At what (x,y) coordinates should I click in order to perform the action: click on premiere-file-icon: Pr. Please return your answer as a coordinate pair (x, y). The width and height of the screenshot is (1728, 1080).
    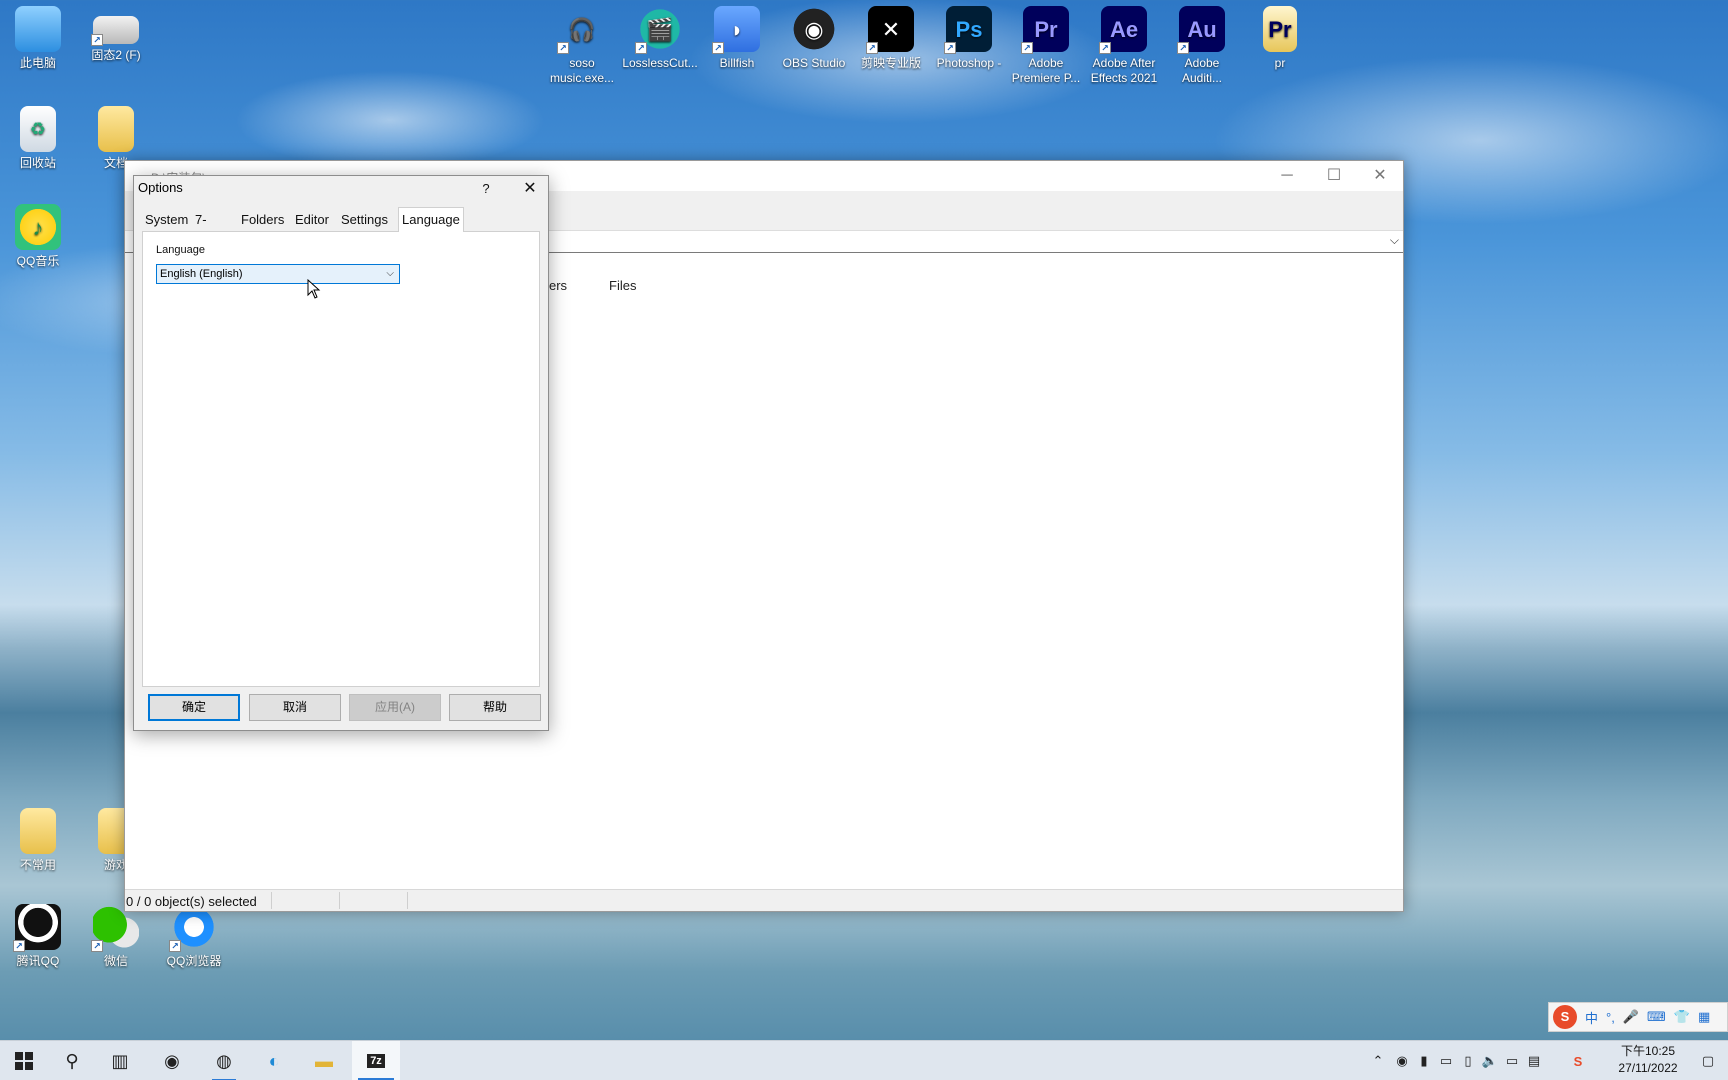
    Looking at the image, I should click on (1280, 29).